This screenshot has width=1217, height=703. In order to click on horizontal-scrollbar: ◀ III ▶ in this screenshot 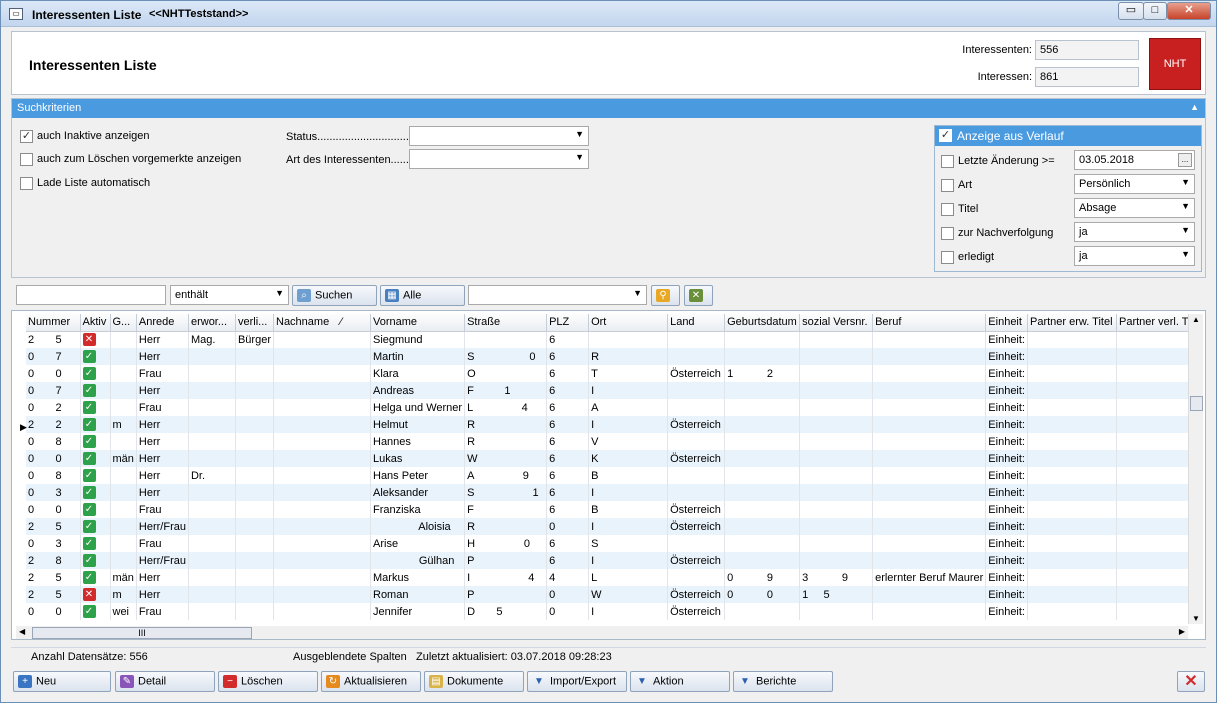, I will do `click(602, 632)`.